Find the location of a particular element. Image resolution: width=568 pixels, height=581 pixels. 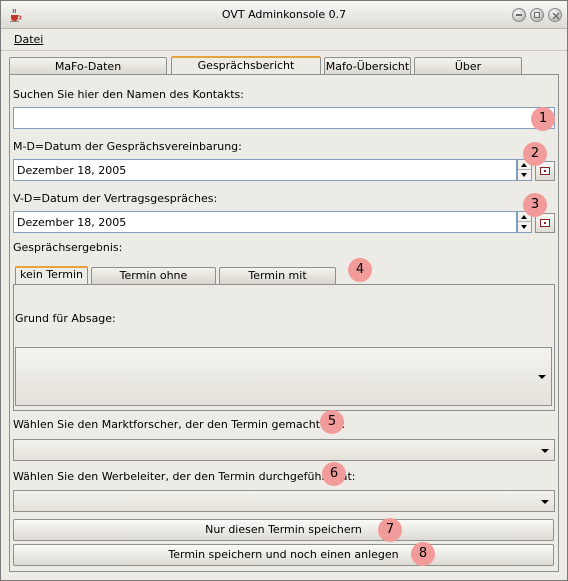

close-icon is located at coordinates (556, 16).